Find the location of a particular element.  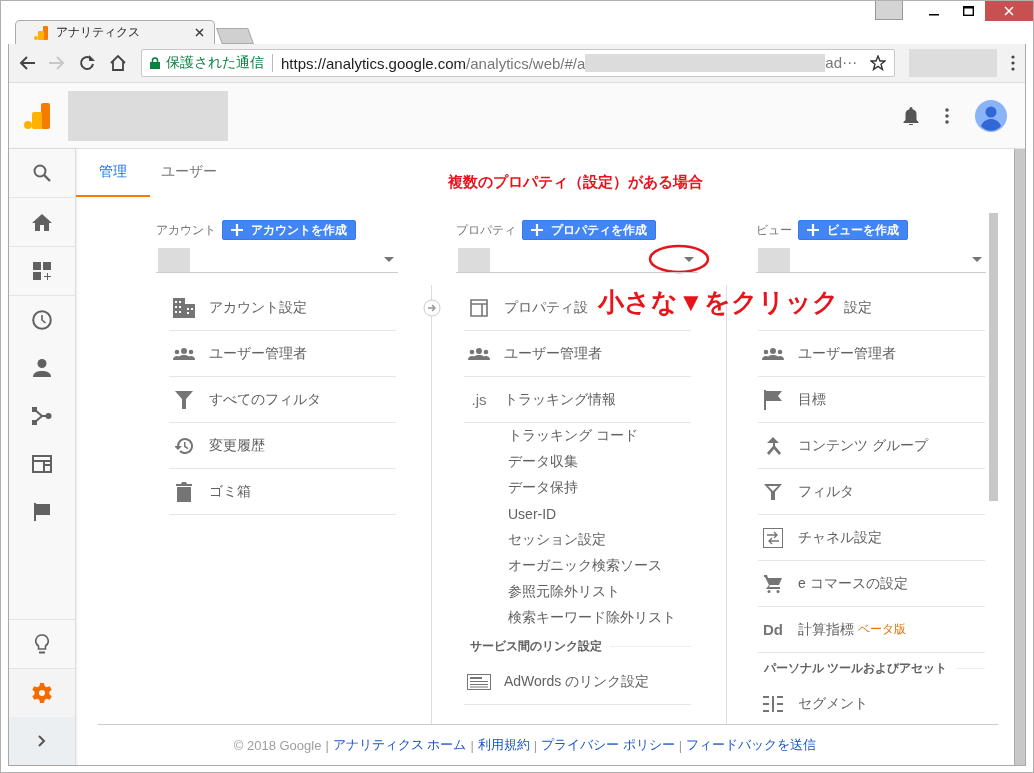

branch-icon is located at coordinates (42, 416).